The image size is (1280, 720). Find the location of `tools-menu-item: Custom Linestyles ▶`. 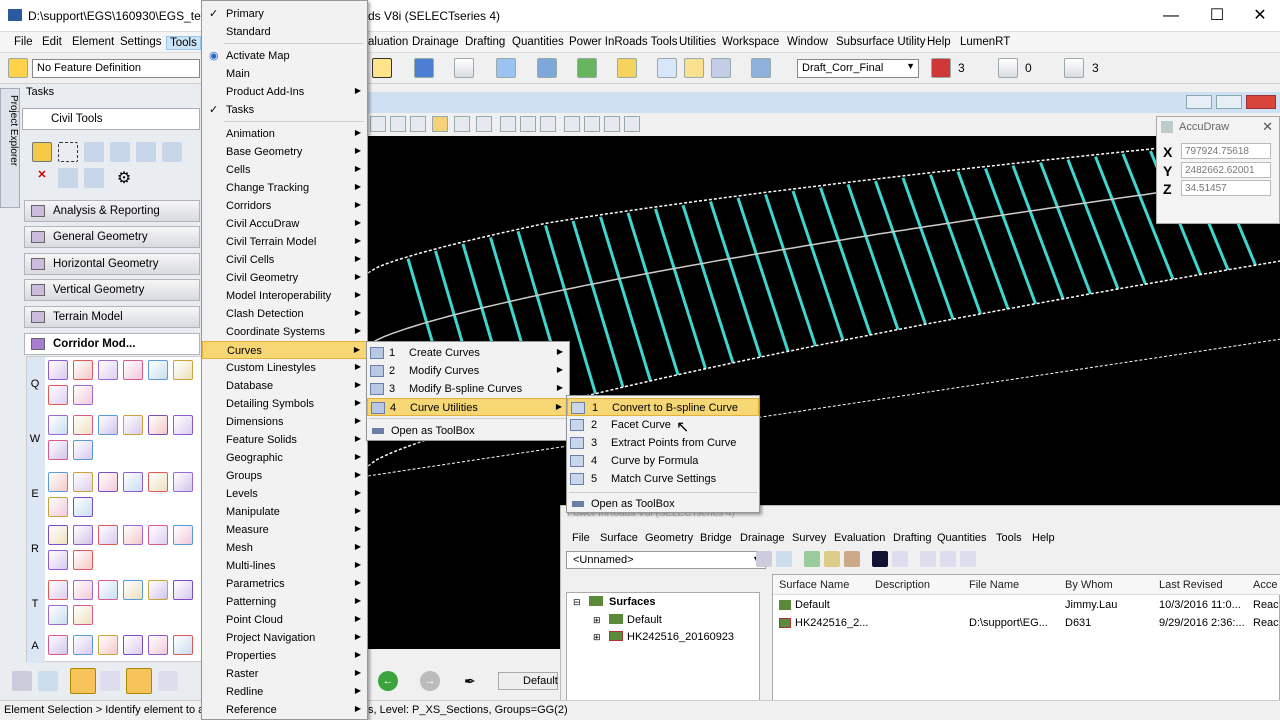

tools-menu-item: Custom Linestyles ▶ is located at coordinates (284, 368).